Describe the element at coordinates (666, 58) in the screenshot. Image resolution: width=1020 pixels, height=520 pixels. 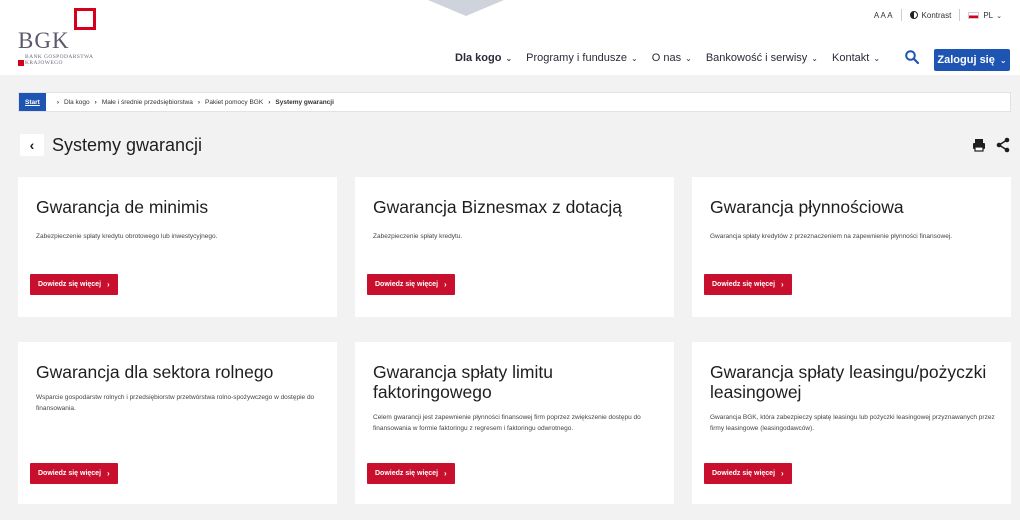
I see `nav-label: O nas` at that location.